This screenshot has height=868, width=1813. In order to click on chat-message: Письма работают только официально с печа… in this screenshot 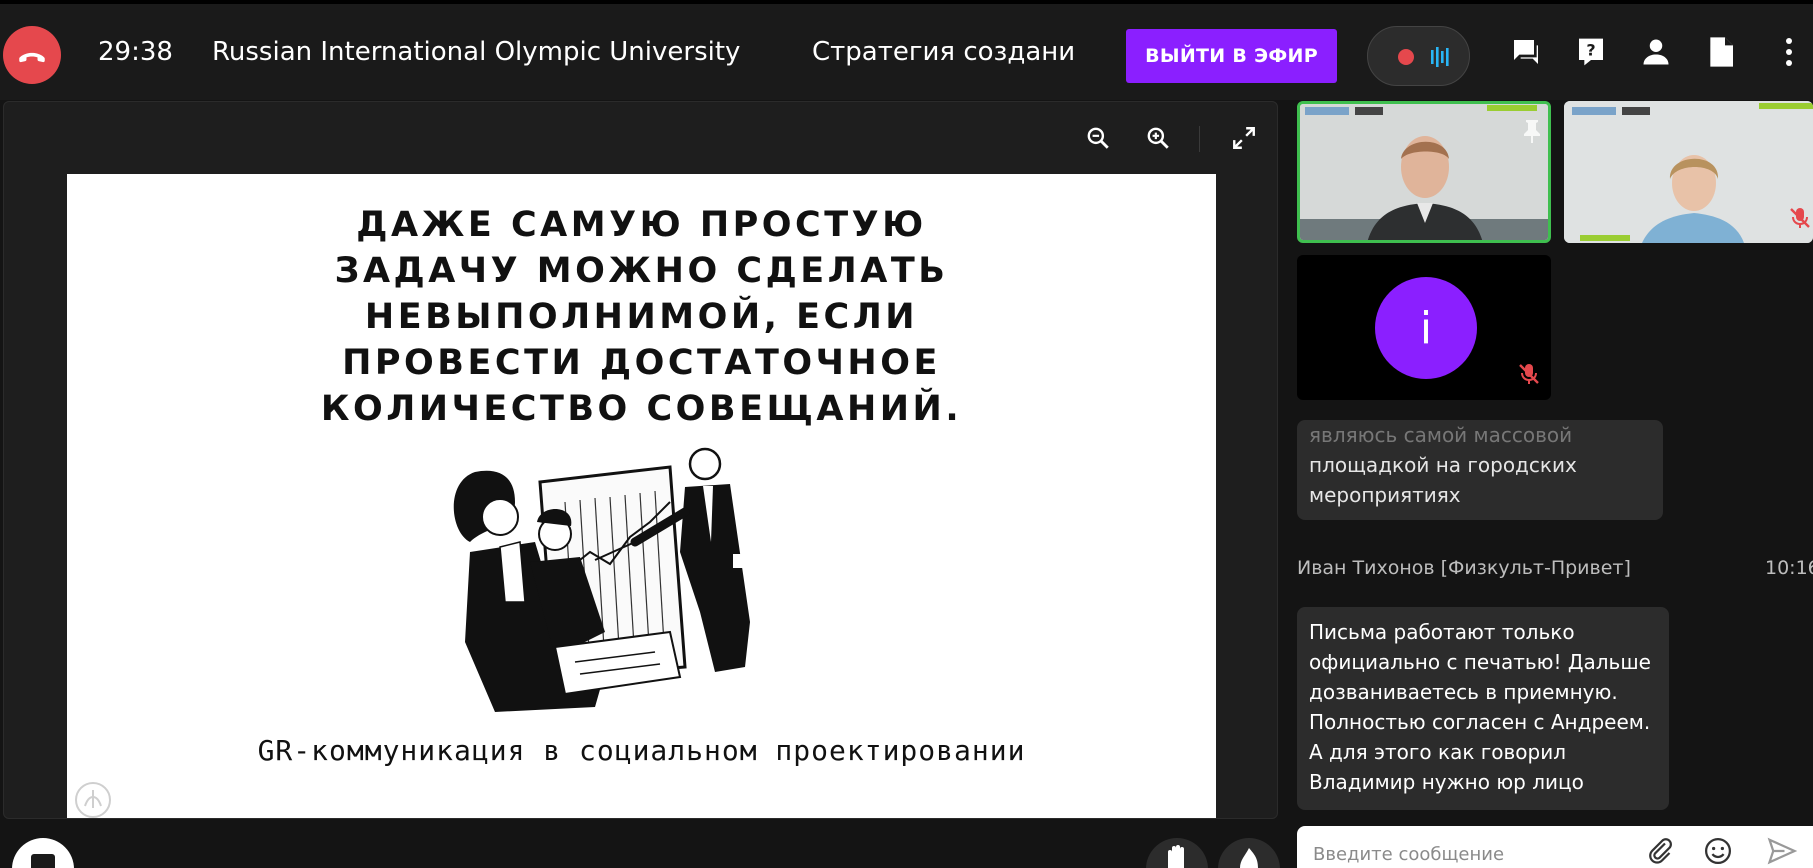, I will do `click(1483, 708)`.